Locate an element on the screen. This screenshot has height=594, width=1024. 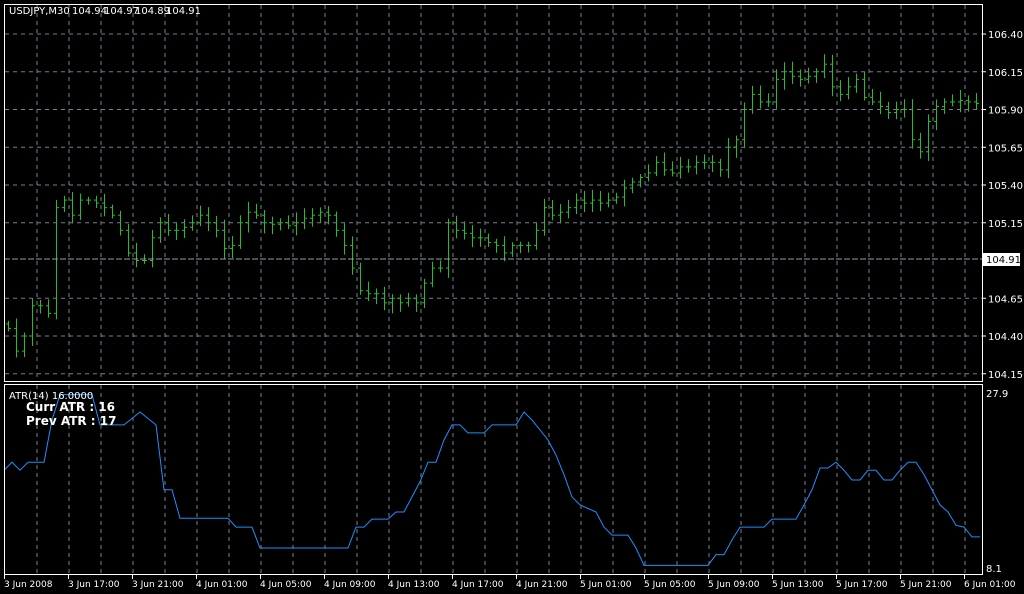
time-tick-label: 3 Jun 2008 is located at coordinates (28, 585).